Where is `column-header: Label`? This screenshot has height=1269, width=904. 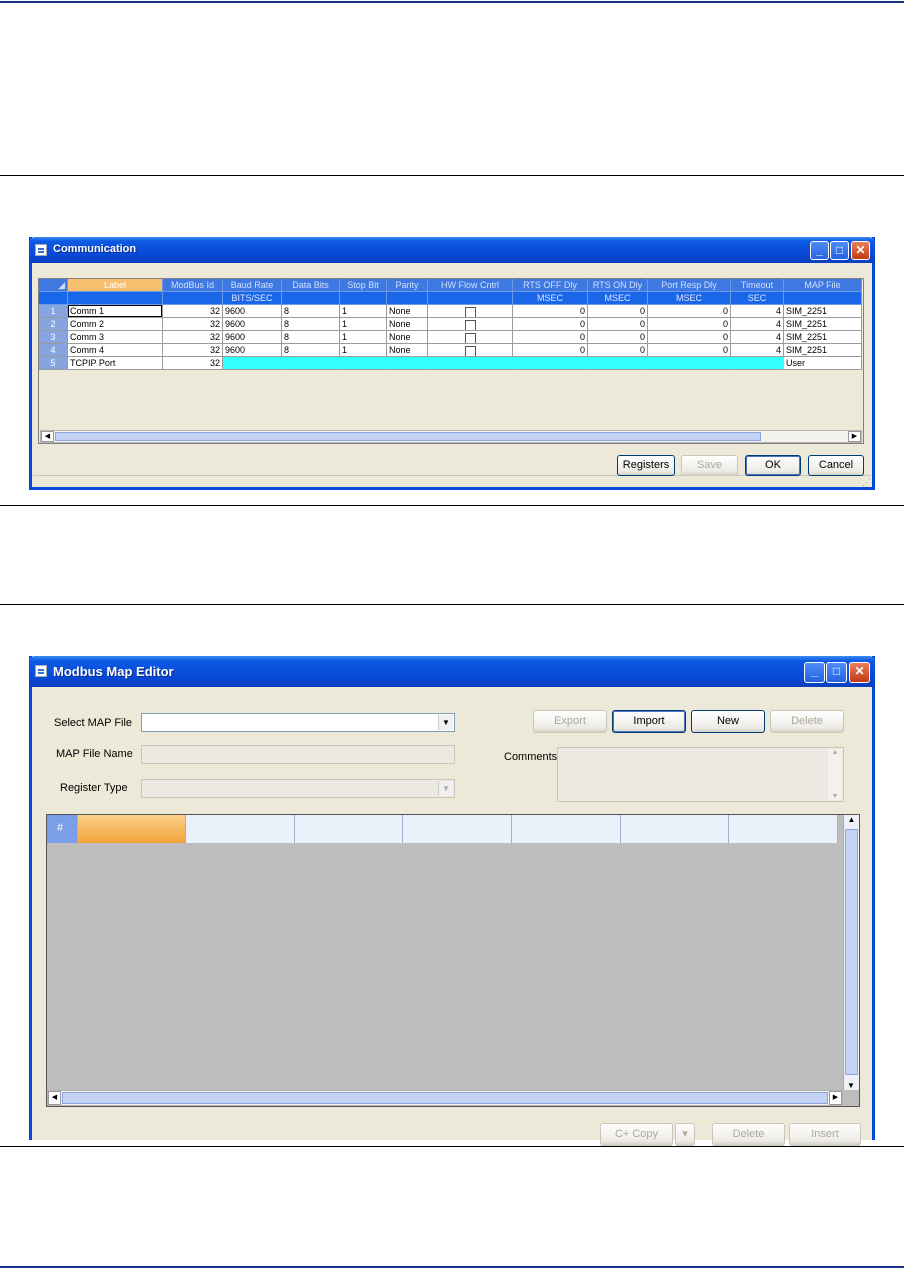
column-header: Label is located at coordinates (115, 285).